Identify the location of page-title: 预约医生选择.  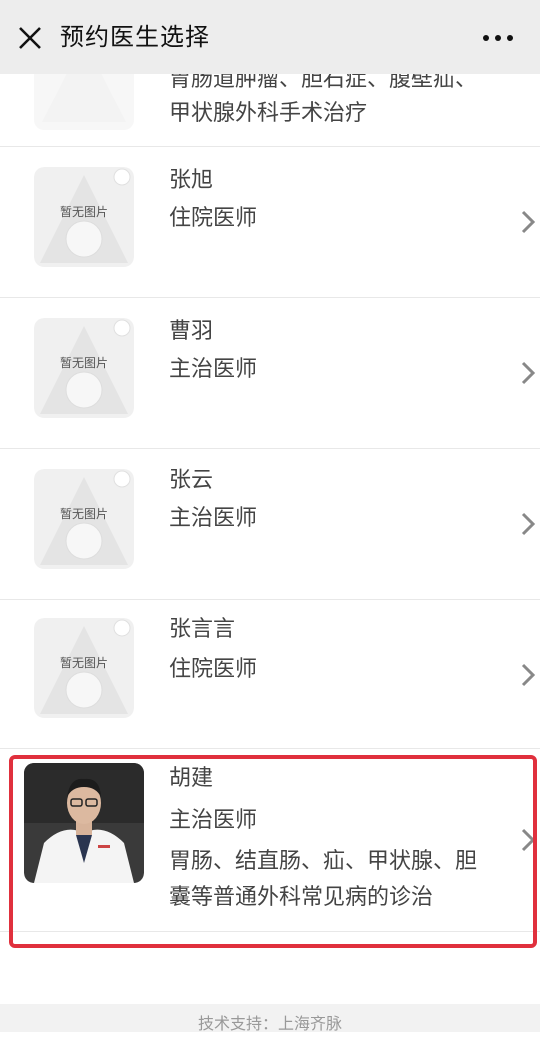
(135, 37).